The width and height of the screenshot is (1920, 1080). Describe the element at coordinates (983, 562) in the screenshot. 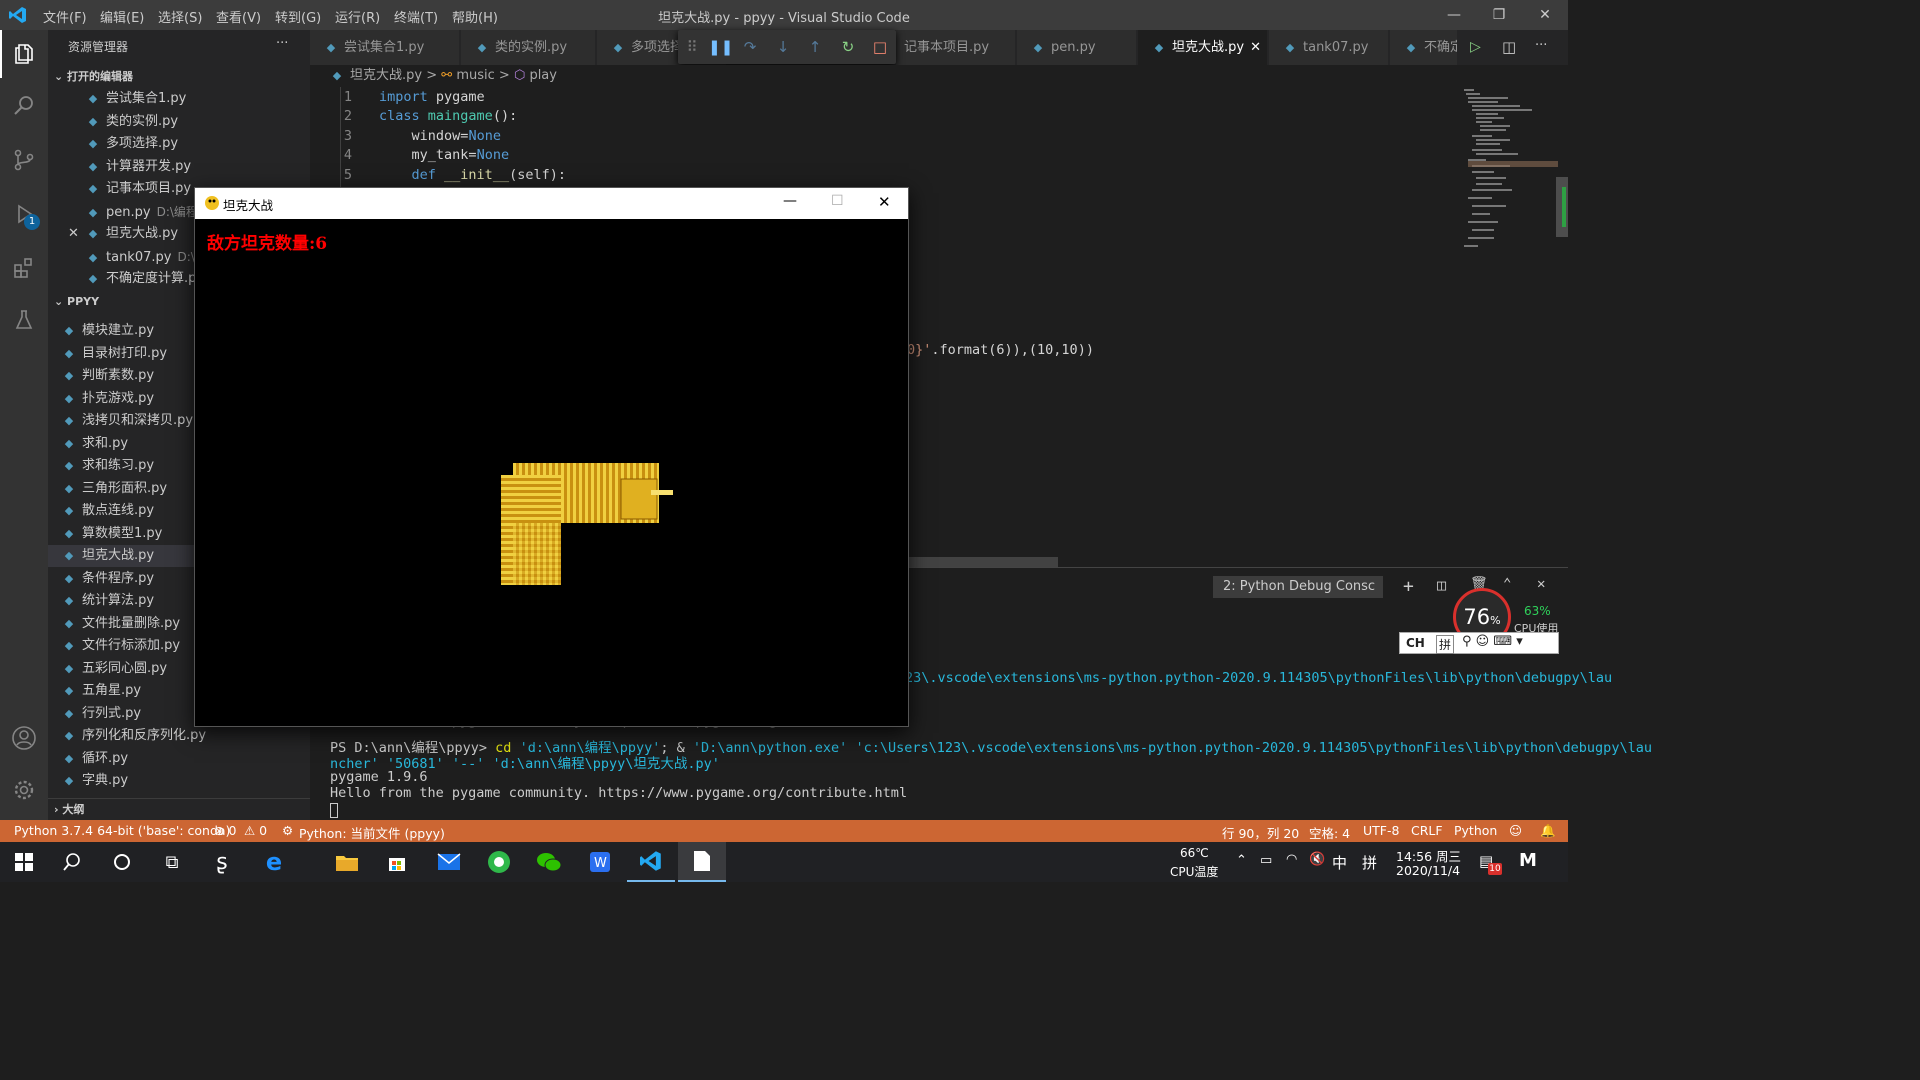

I see `horizontal-scrollbar` at that location.